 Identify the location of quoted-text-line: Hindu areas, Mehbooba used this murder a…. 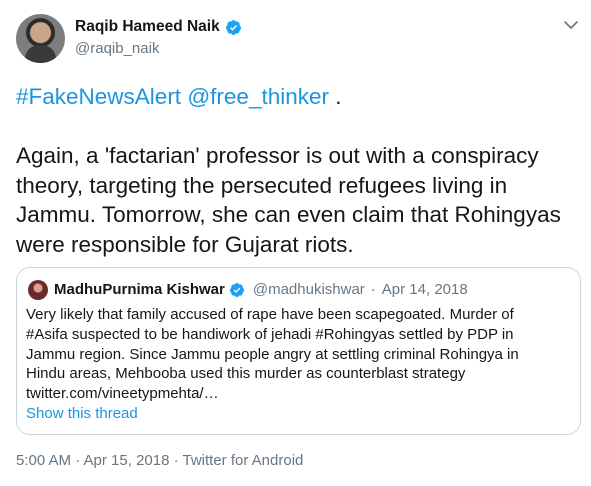
(246, 374).